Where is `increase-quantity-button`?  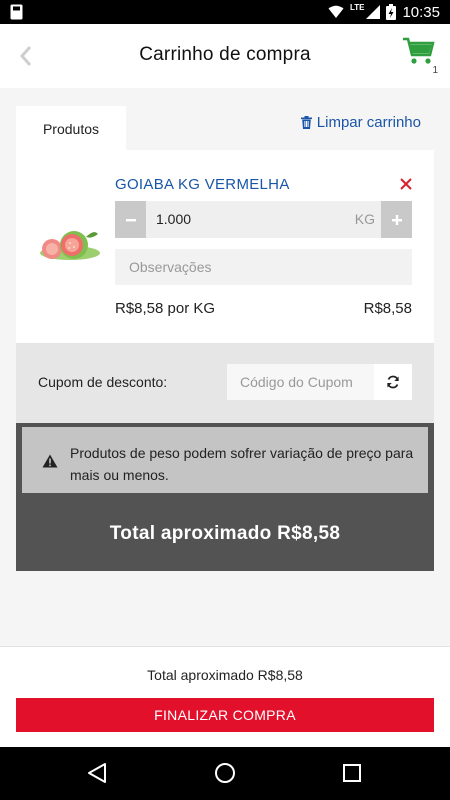
increase-quantity-button is located at coordinates (396, 219).